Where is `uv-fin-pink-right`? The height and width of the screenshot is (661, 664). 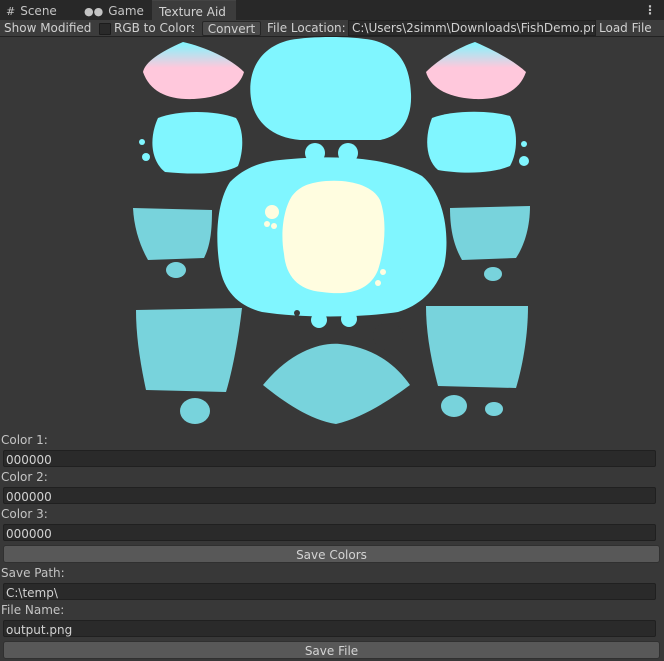
uv-fin-pink-right is located at coordinates (476, 71).